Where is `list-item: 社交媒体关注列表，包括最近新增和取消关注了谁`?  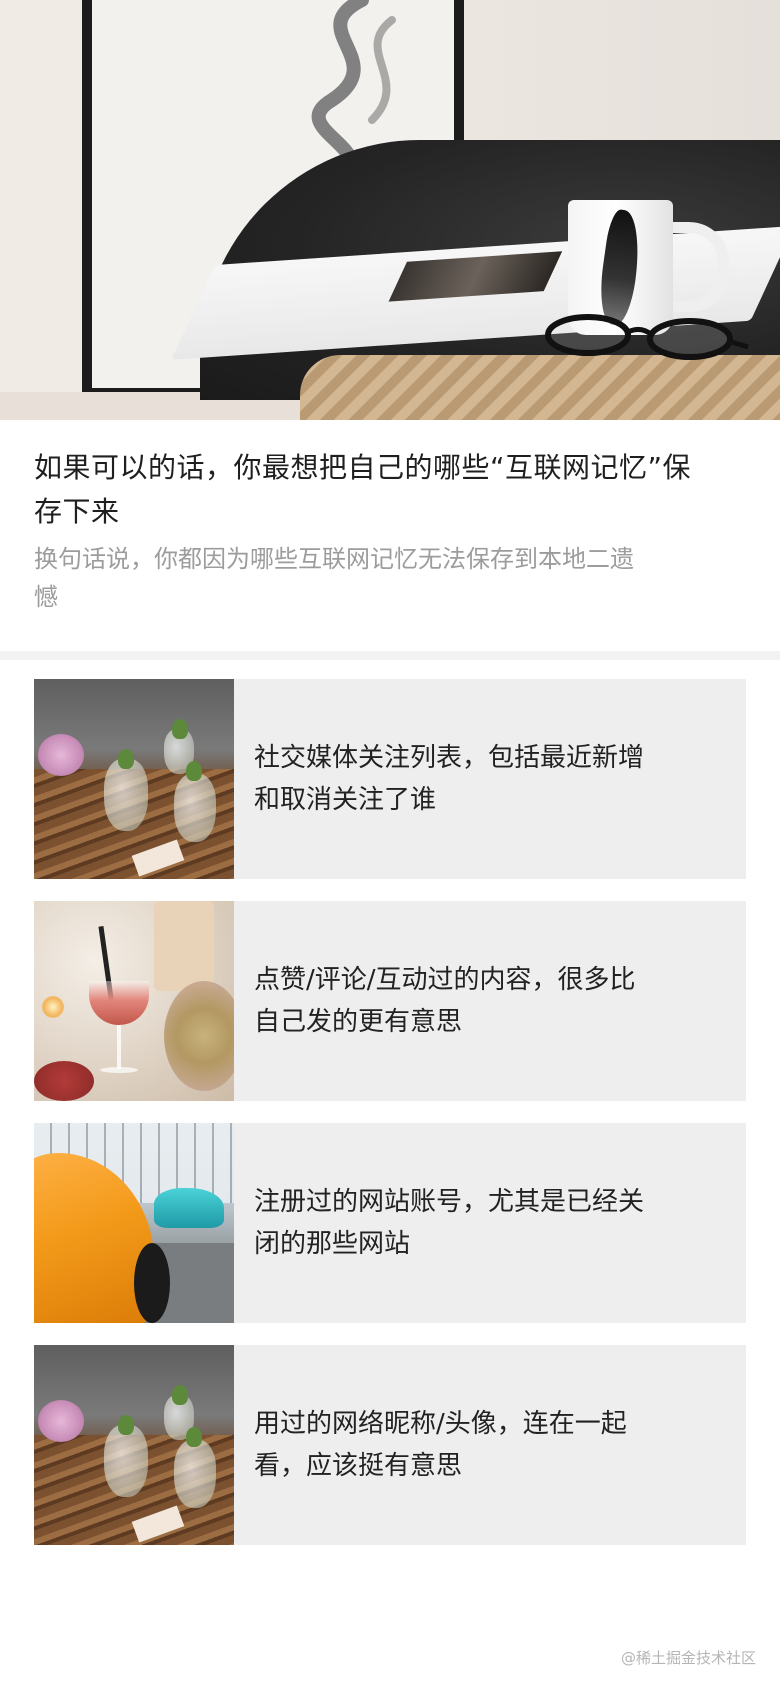
list-item: 社交媒体关注列表，包括最近新增和取消关注了谁 is located at coordinates (390, 779).